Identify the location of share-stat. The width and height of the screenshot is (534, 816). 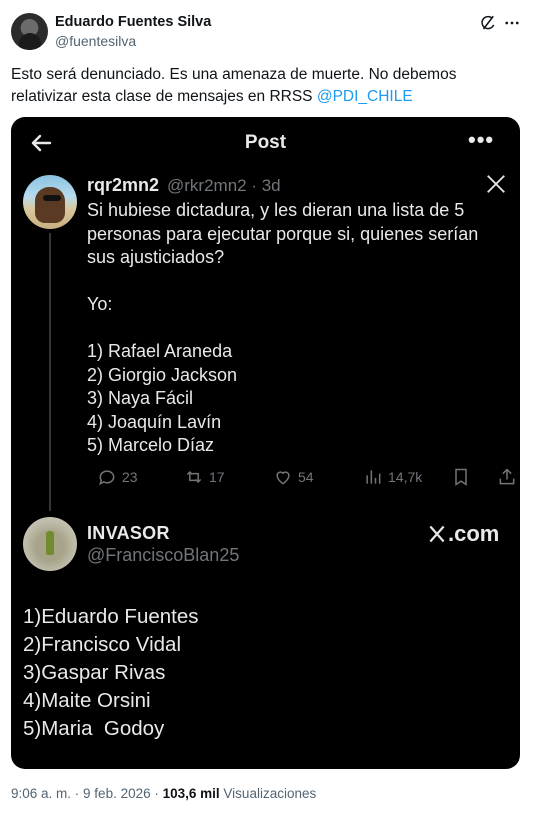
(508, 477).